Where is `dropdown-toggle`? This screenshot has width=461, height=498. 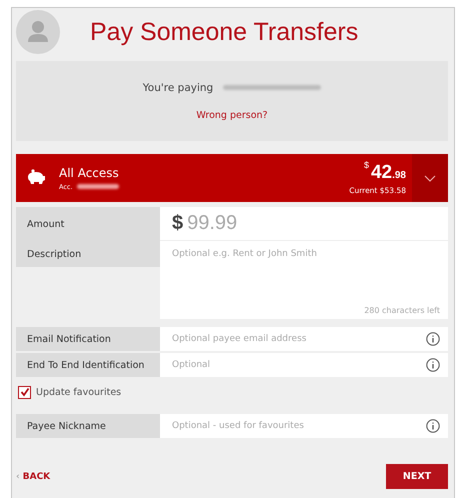 dropdown-toggle is located at coordinates (430, 178).